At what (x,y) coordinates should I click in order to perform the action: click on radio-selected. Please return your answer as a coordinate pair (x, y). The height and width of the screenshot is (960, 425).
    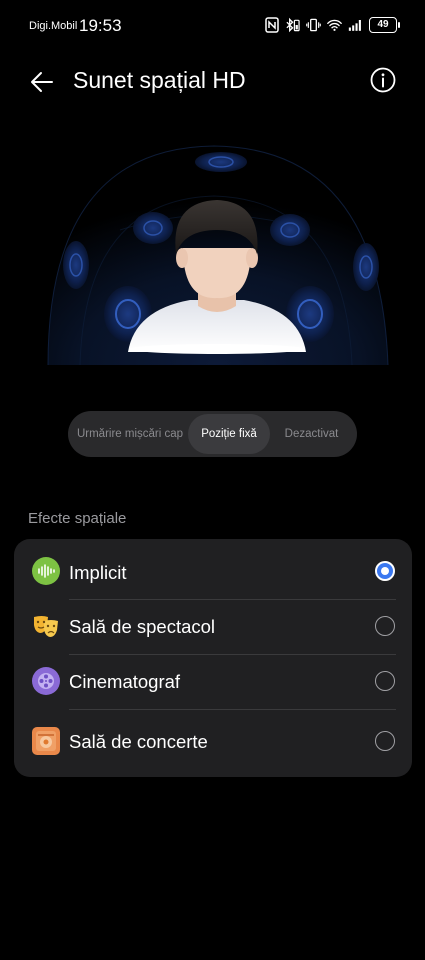
    Looking at the image, I should click on (385, 571).